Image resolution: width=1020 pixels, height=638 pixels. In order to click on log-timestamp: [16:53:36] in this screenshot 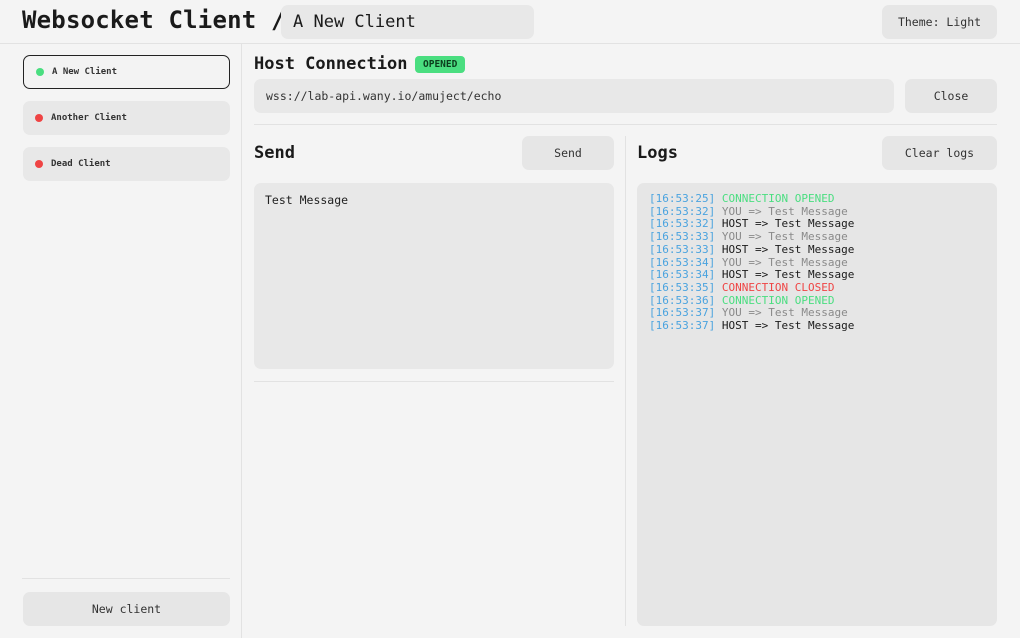, I will do `click(682, 300)`.